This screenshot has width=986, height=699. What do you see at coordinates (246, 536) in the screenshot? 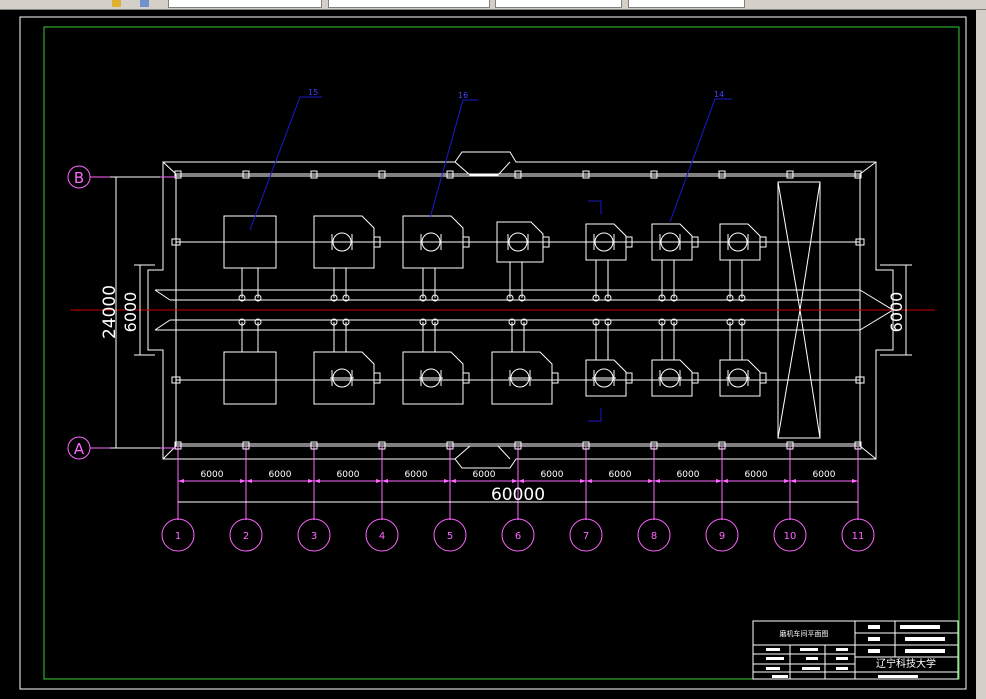
I see `column-axis-label: 2` at bounding box center [246, 536].